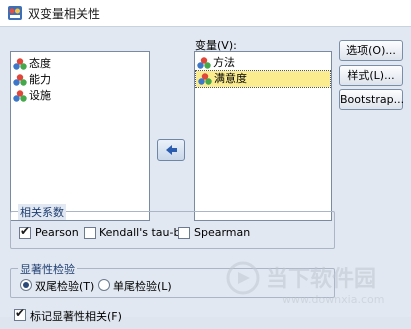 The width and height of the screenshot is (411, 329). I want to click on watermark-text: 当下软件园, so click(321, 279).